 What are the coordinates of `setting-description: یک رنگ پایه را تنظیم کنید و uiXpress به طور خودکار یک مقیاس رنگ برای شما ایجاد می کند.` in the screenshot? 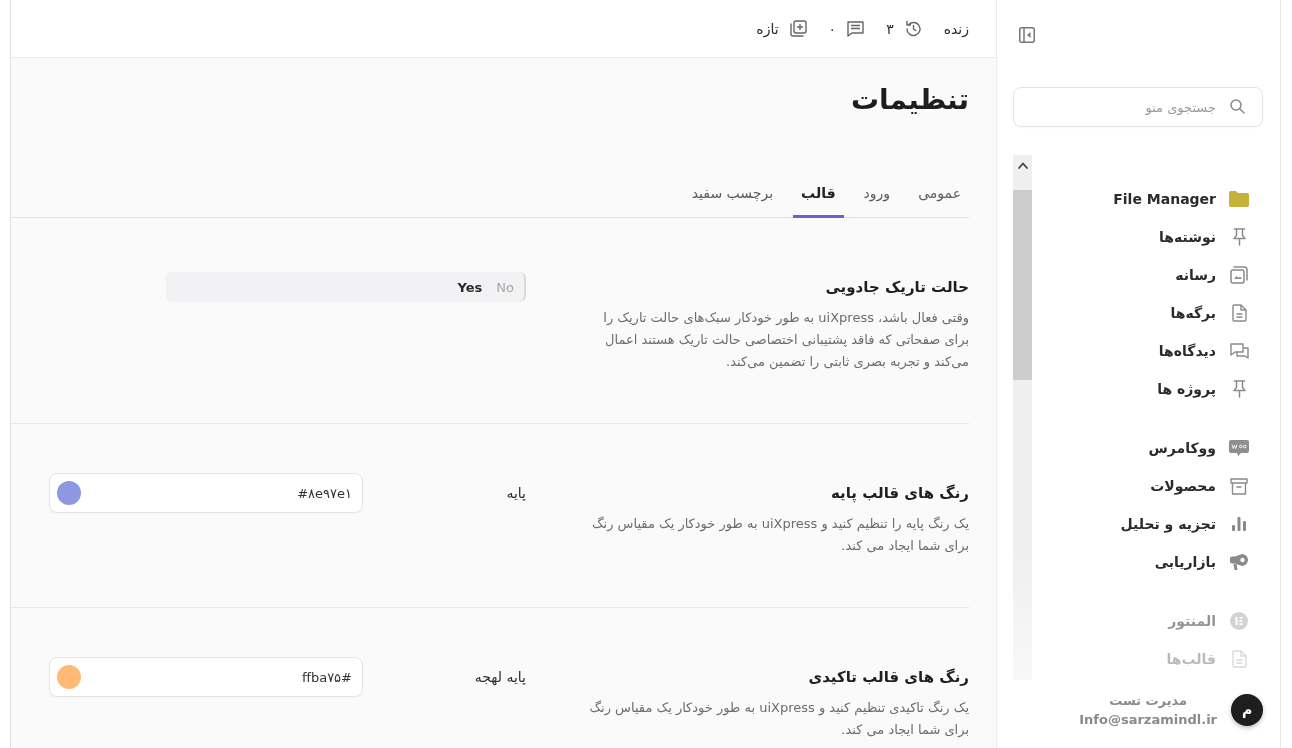 It's located at (779, 535).